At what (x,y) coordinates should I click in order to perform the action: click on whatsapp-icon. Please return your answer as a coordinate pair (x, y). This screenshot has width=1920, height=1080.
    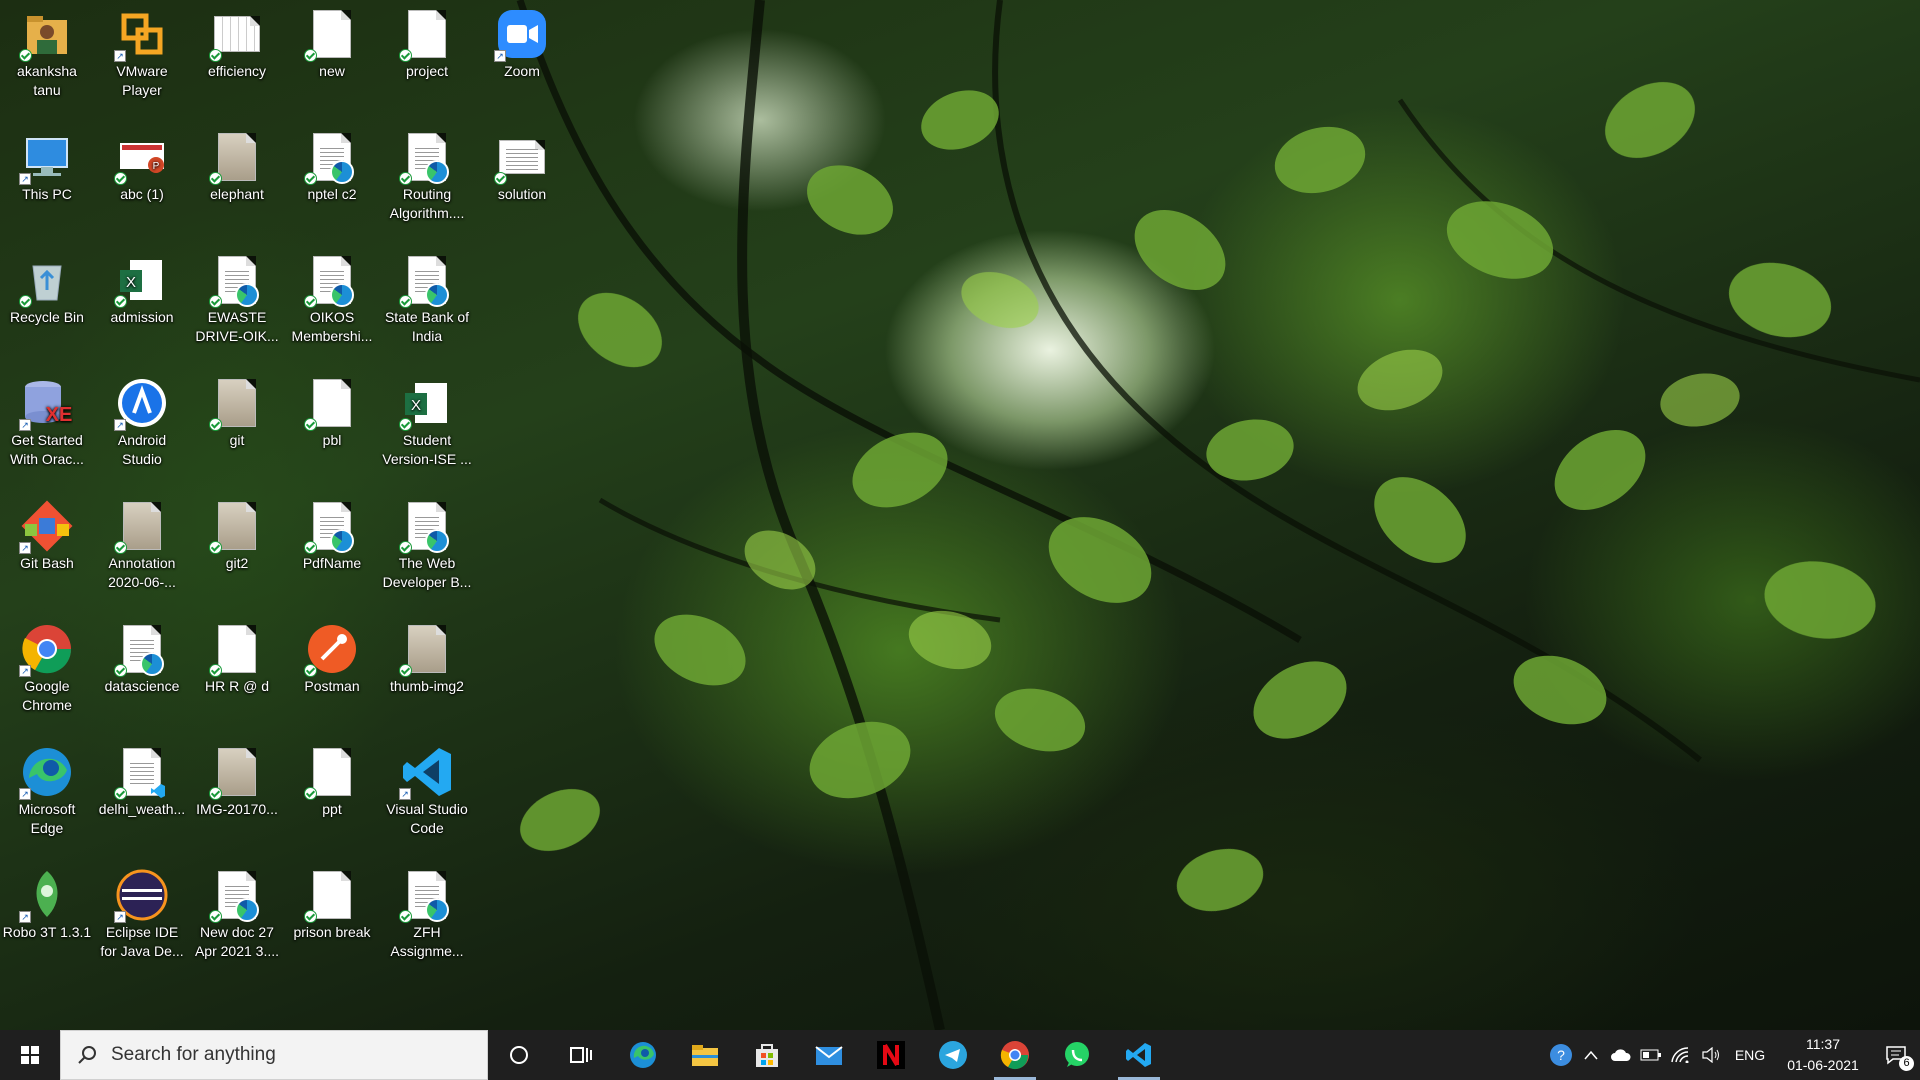
    Looking at the image, I should click on (1077, 1054).